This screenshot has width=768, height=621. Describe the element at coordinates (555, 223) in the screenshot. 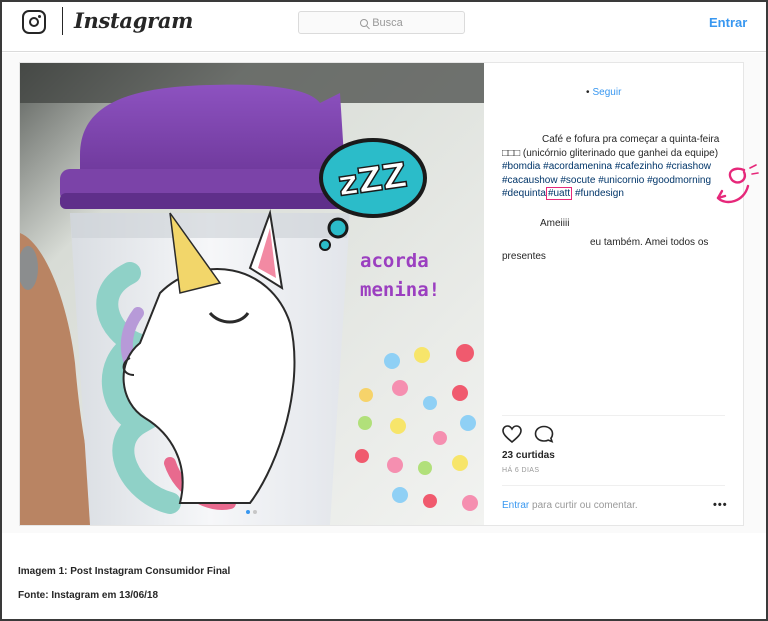

I see `comment-item: Ameiiii` at that location.